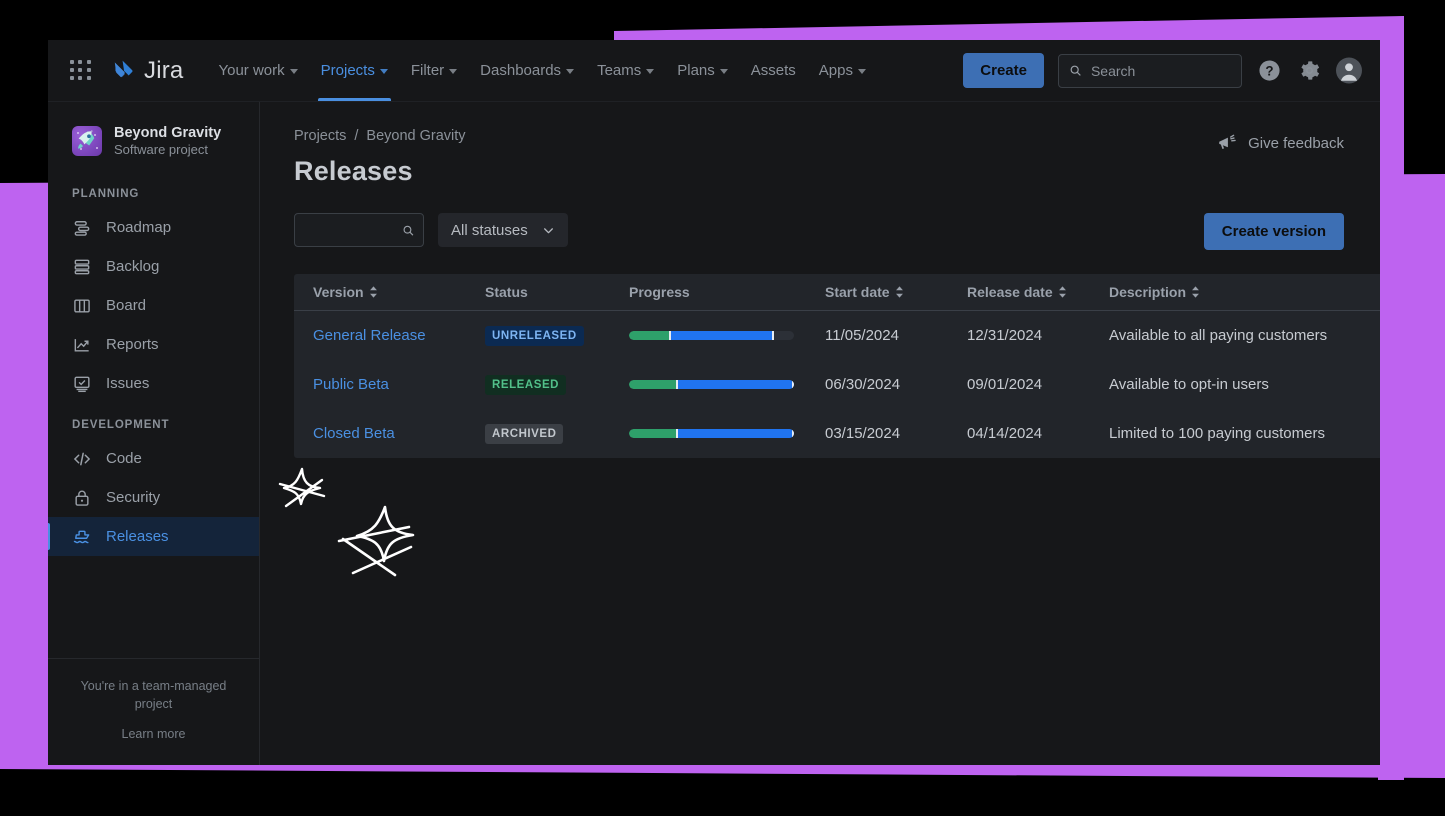  What do you see at coordinates (896, 292) in the screenshot?
I see `column-header-start-date: Start date` at bounding box center [896, 292].